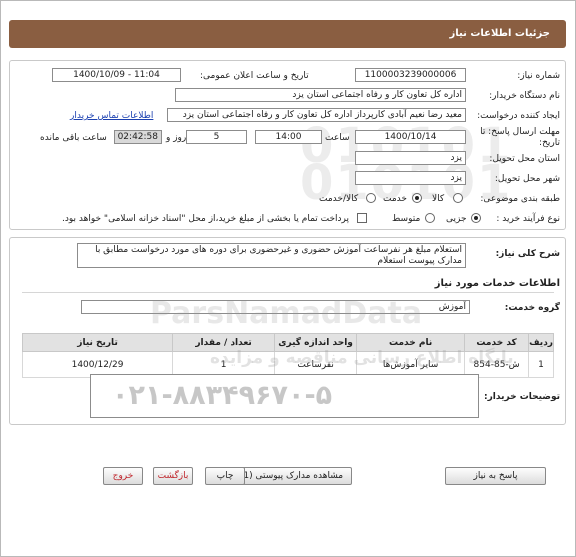  I want to click on category-option-goods-service: کالا/خدمت, so click(339, 199).